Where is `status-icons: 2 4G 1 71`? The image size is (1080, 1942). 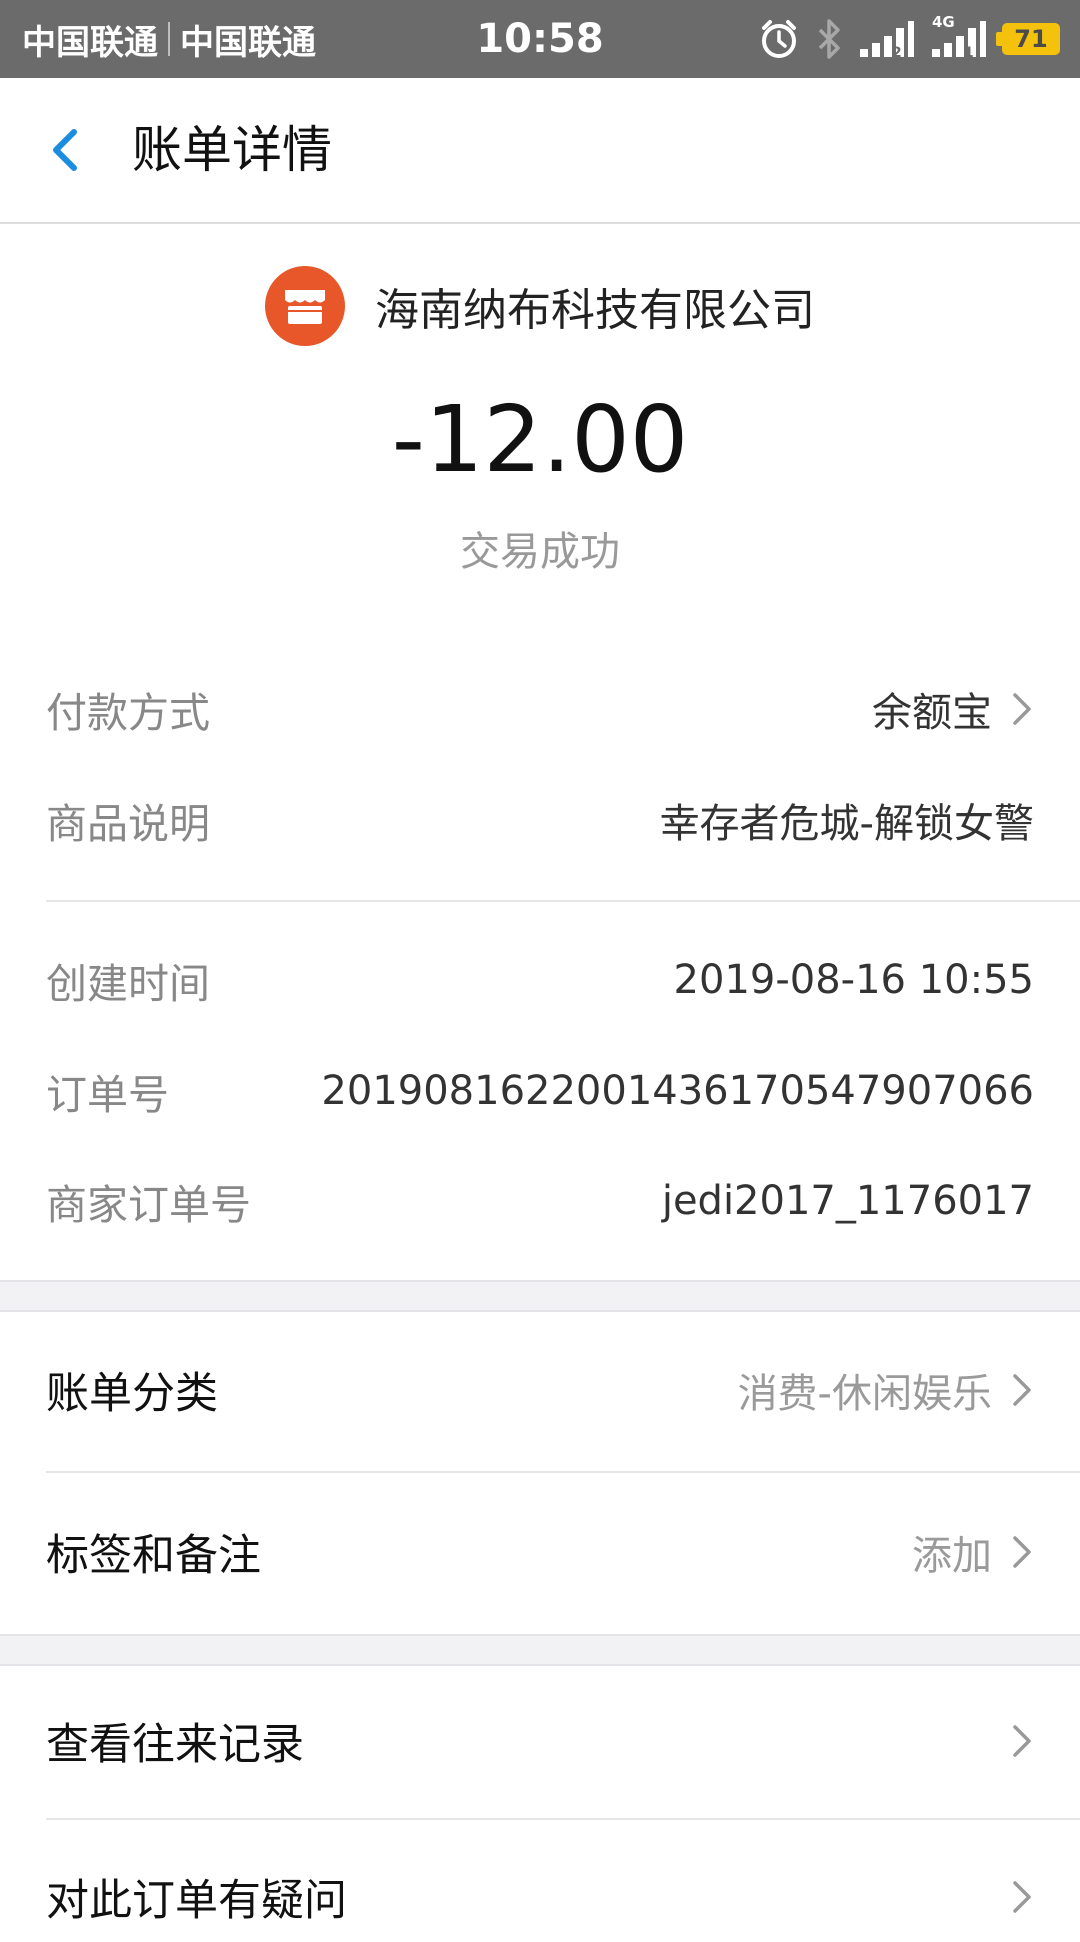 status-icons: 2 4G 1 71 is located at coordinates (909, 39).